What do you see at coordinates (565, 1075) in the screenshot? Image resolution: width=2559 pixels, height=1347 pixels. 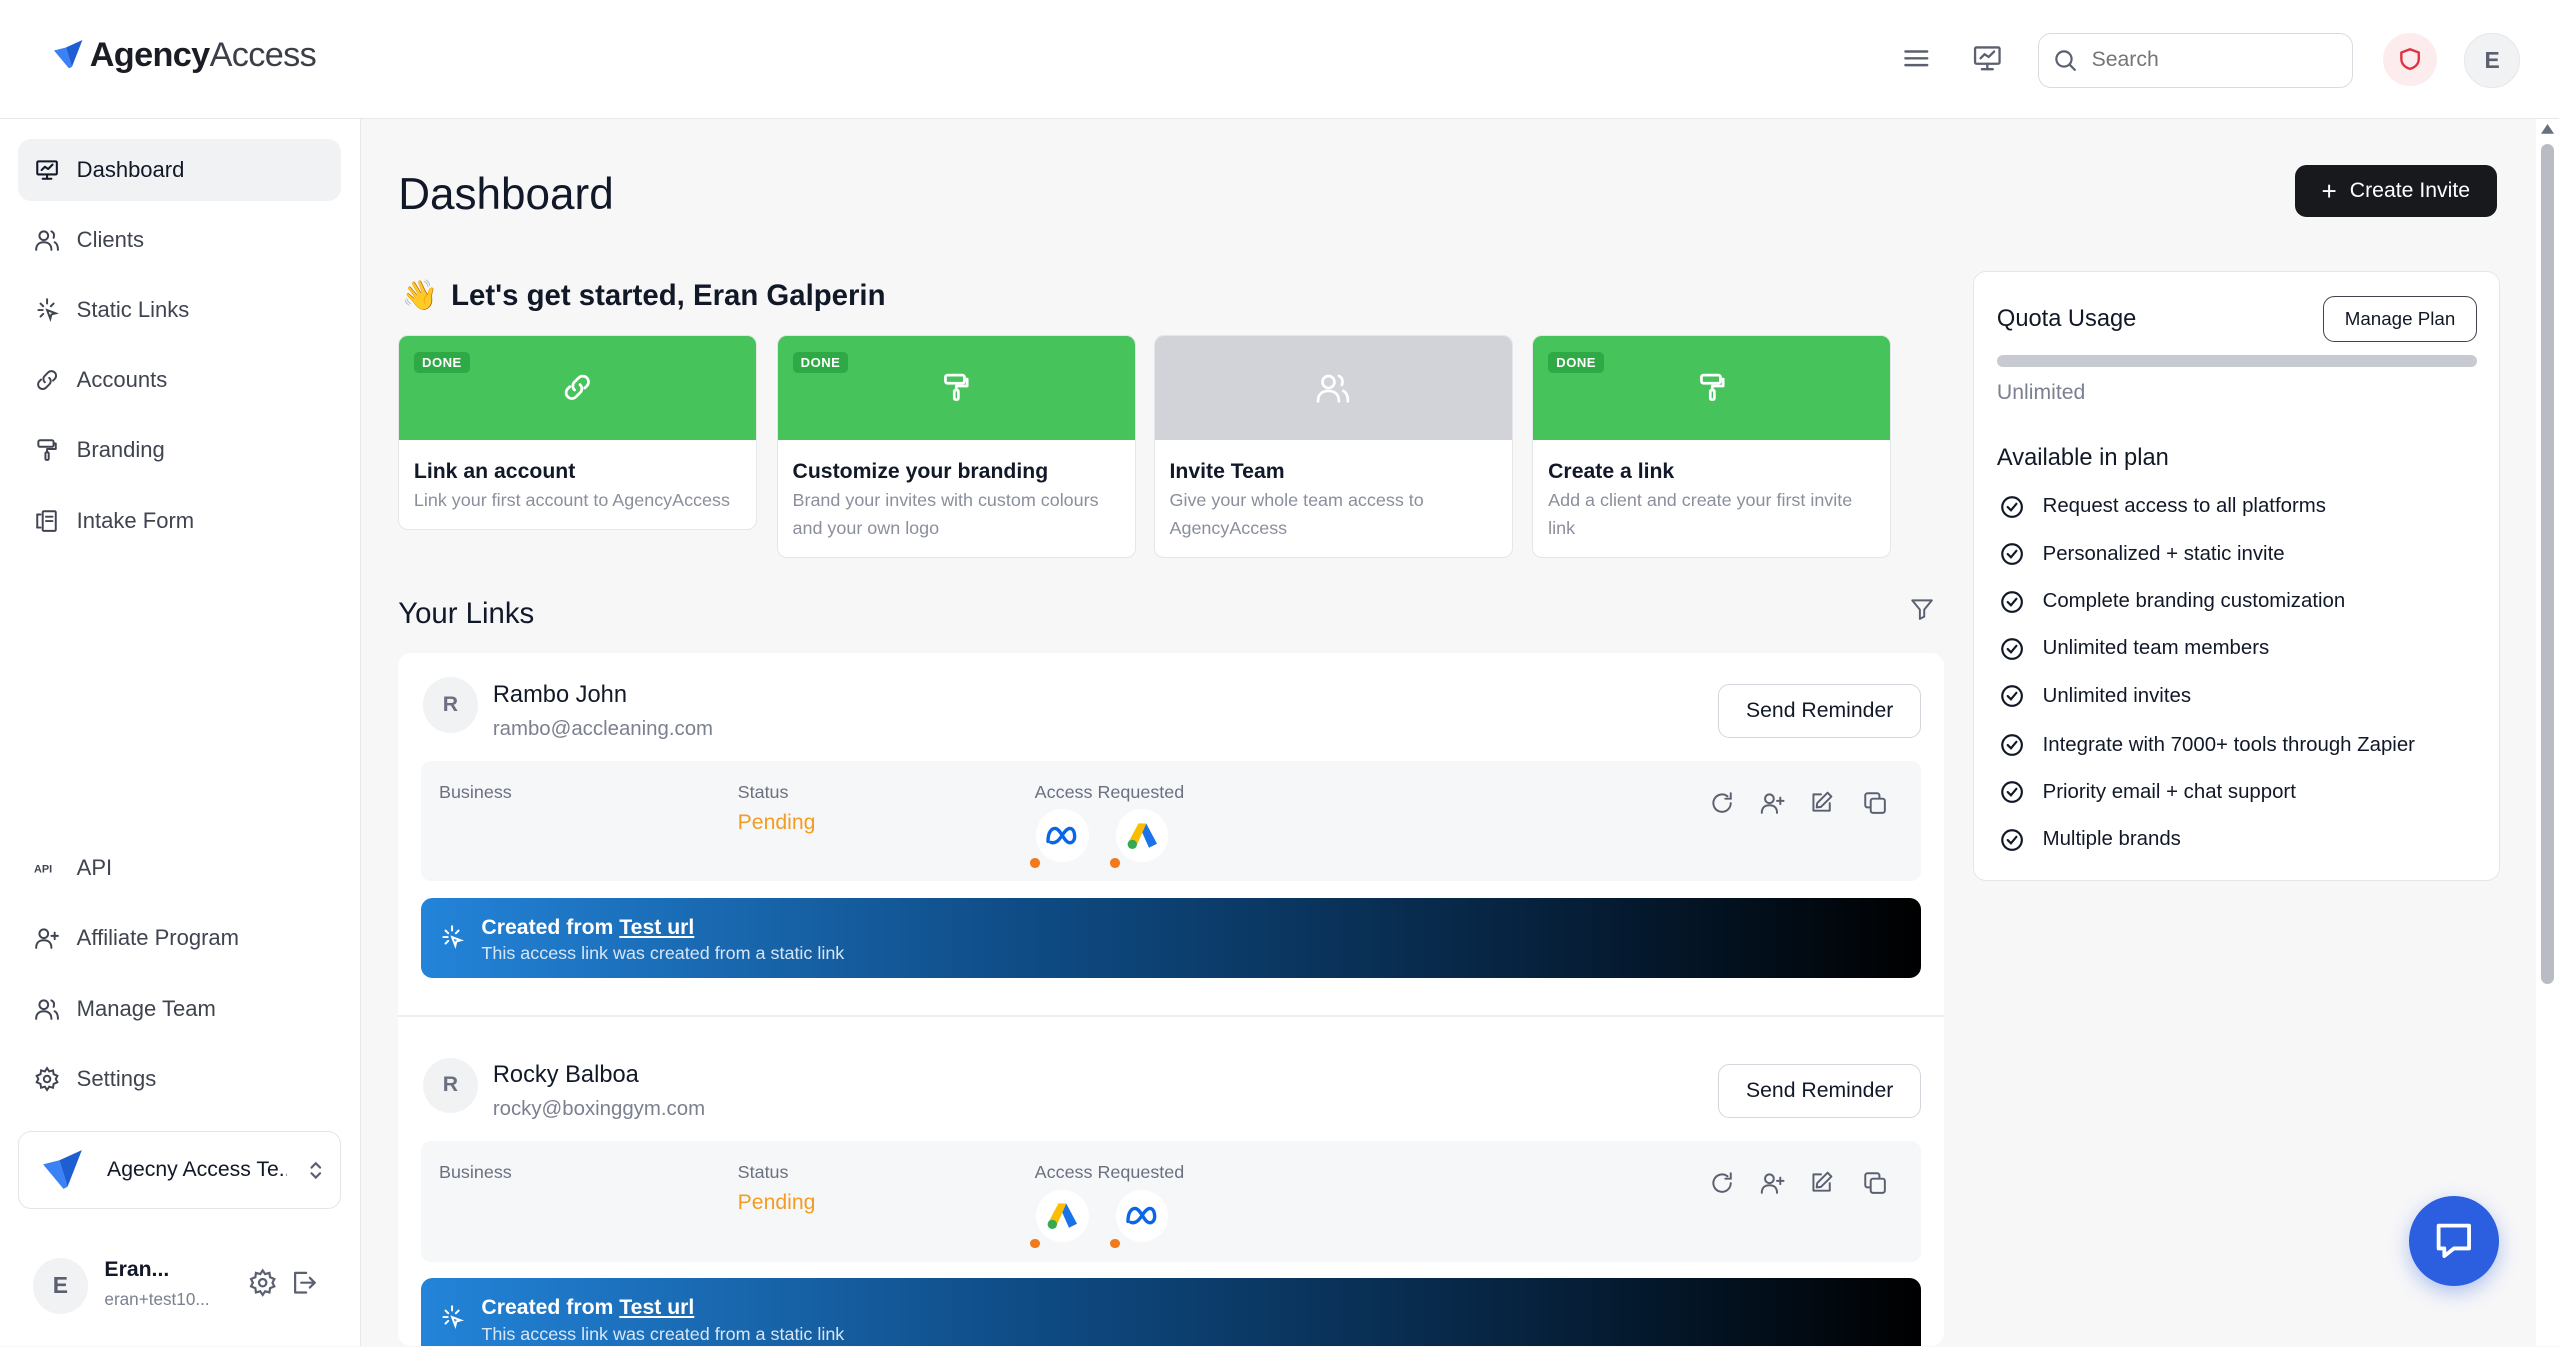 I see `client-name: Rocky Balboa` at bounding box center [565, 1075].